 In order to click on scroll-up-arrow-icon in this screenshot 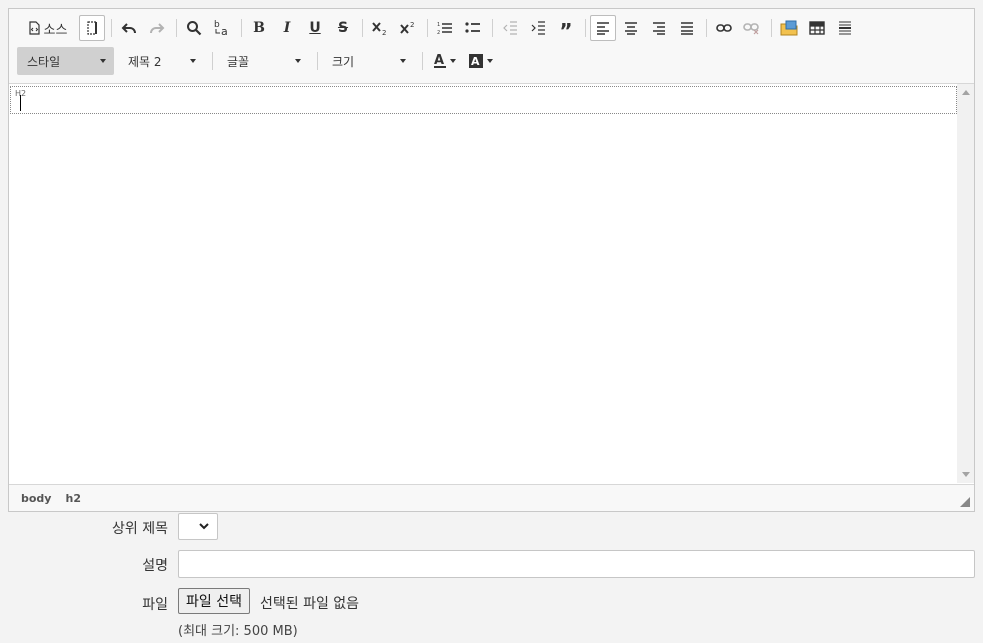, I will do `click(966, 92)`.